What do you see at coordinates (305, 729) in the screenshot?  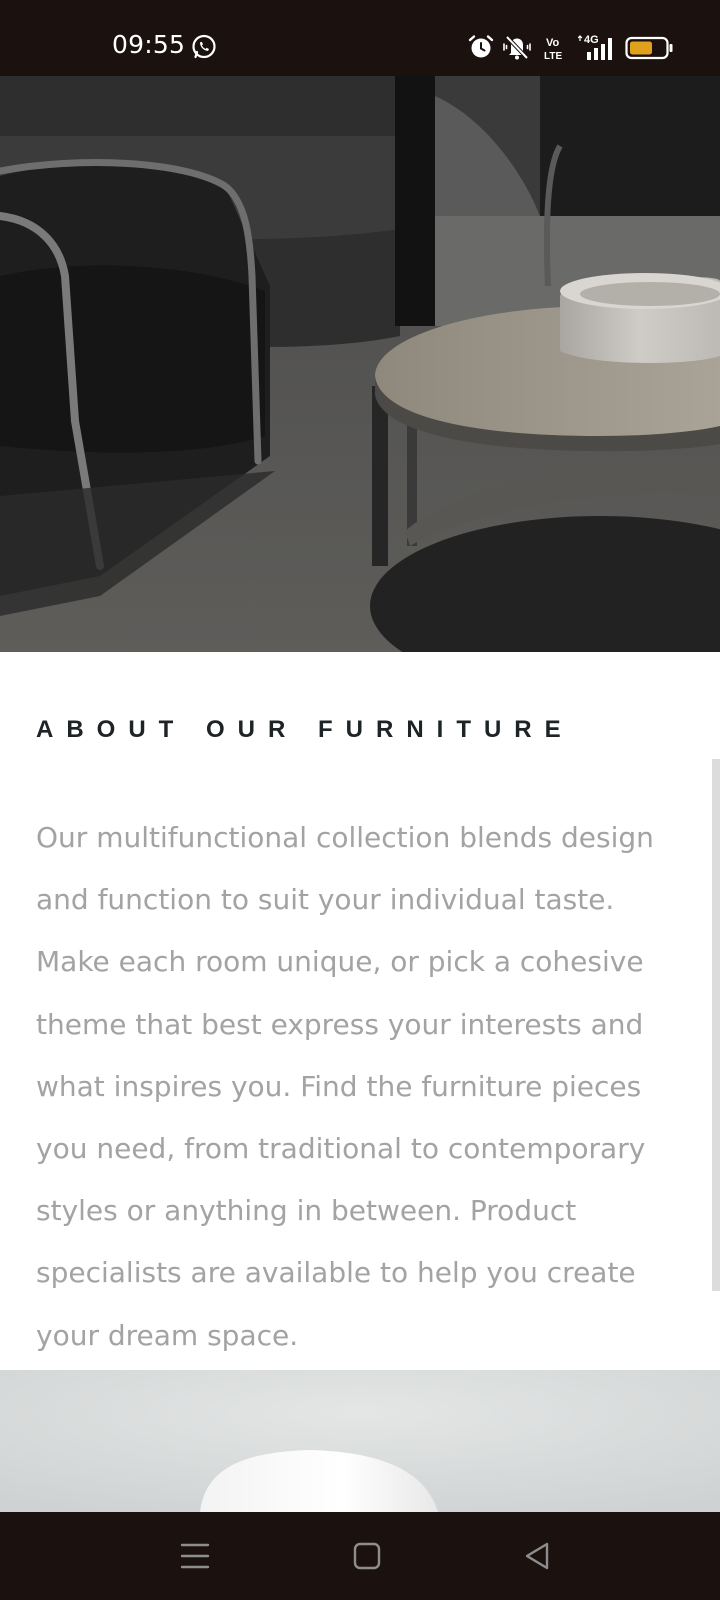 I see `about-heading: ABOUT OUR FURNITURE` at bounding box center [305, 729].